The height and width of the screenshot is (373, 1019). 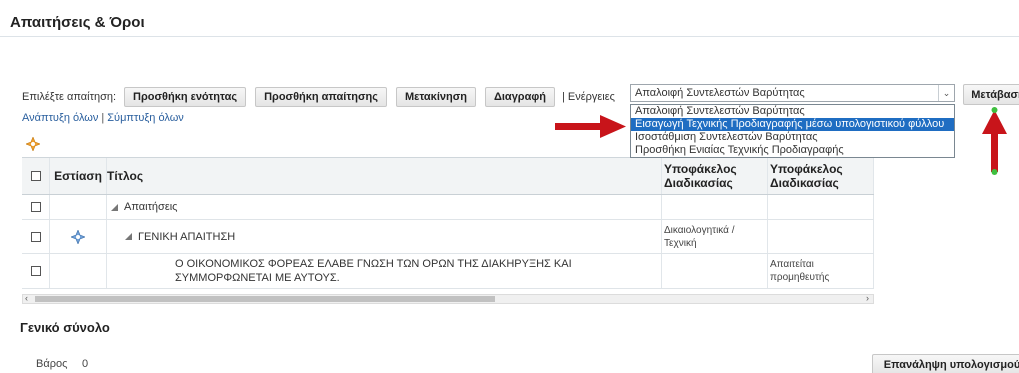 What do you see at coordinates (792, 111) in the screenshot?
I see `dropdown-option: Απαλοιφή Συντελεστών Βαρύτητας` at bounding box center [792, 111].